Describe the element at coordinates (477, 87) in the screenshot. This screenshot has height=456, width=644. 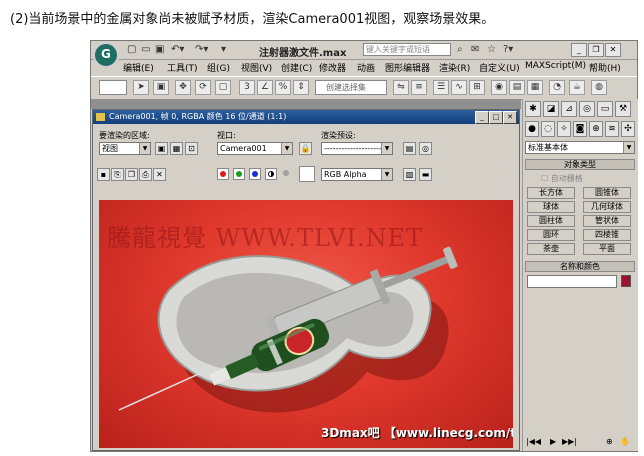
I see `schematic-view-icon: ⊞` at that location.